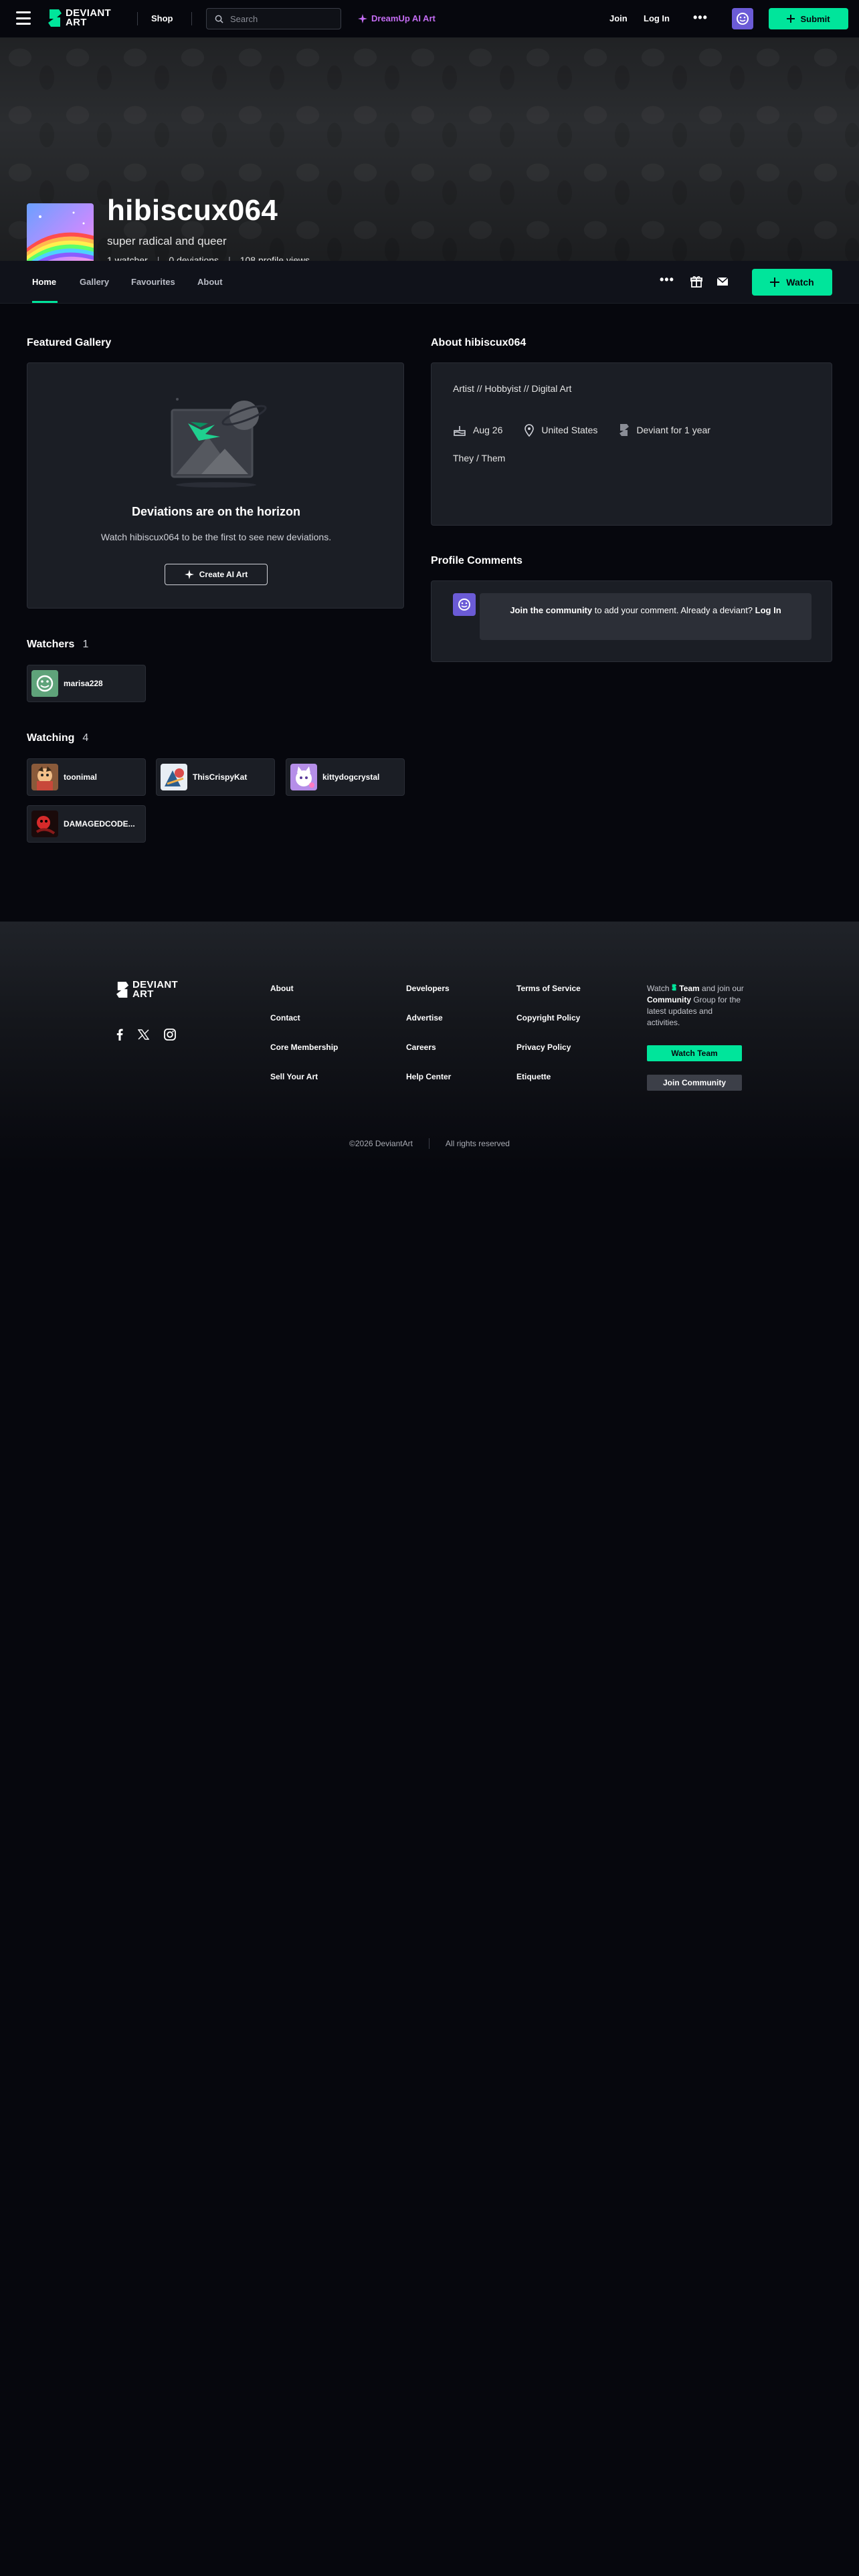 Image resolution: width=859 pixels, height=2576 pixels. What do you see at coordinates (215, 777) in the screenshot?
I see `user-card: ThisCrispyKat` at bounding box center [215, 777].